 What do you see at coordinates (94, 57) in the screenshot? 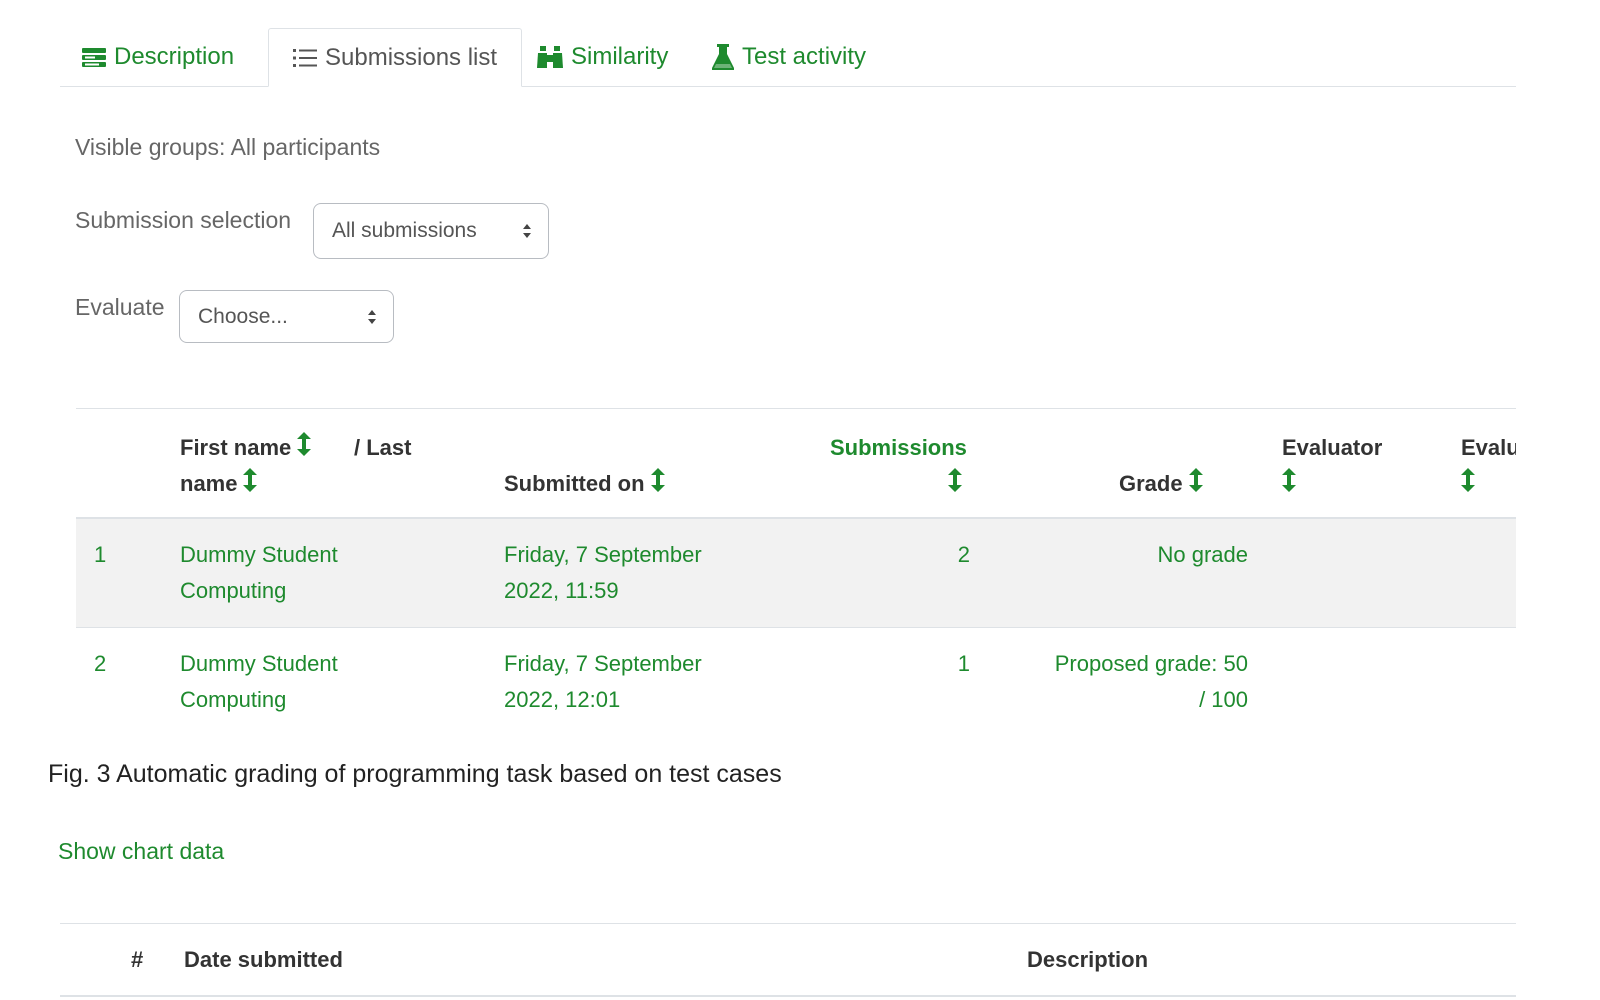
I see `description-icon` at bounding box center [94, 57].